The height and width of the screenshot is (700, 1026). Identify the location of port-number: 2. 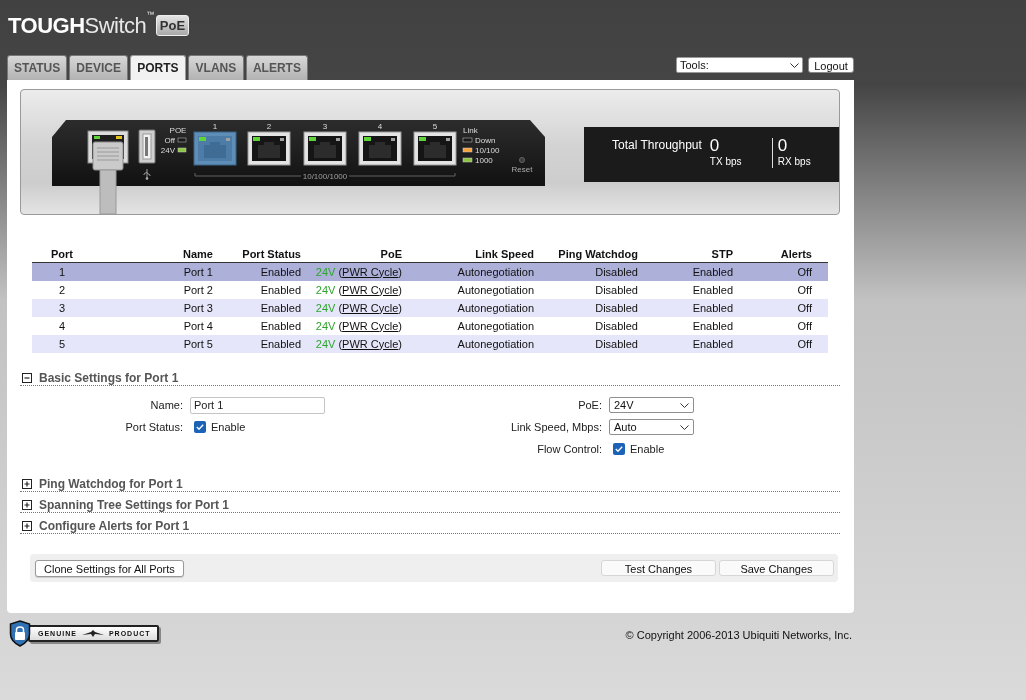
(269, 126).